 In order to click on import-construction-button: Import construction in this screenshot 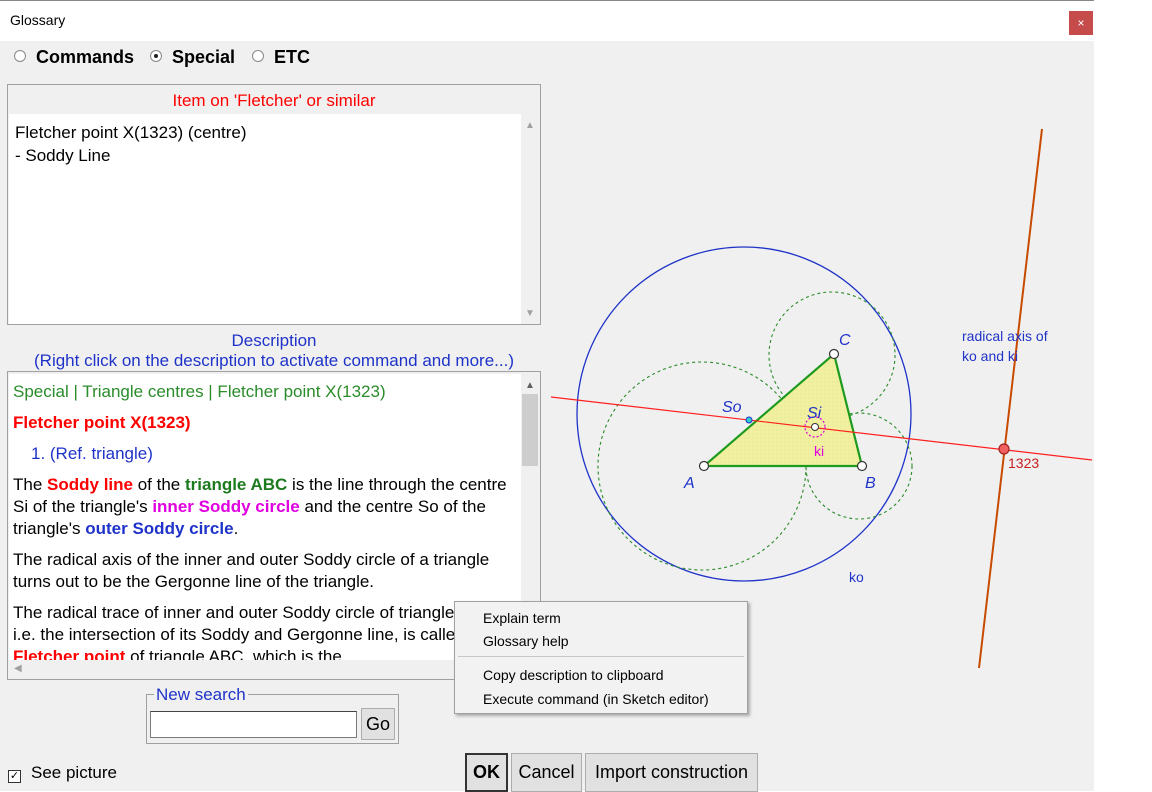, I will do `click(671, 772)`.